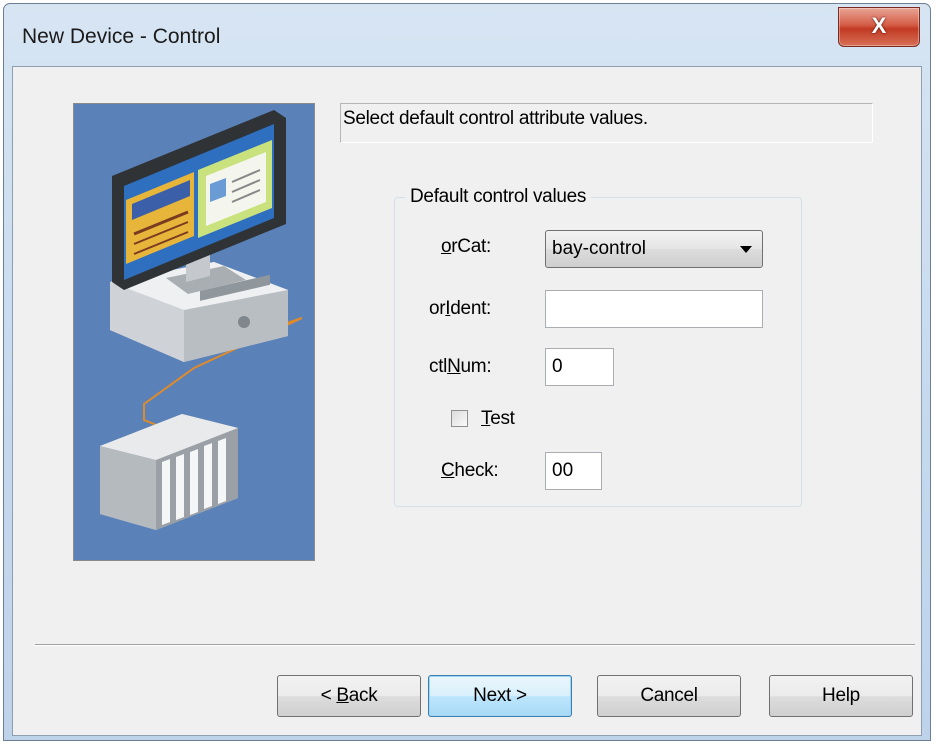 The width and height of the screenshot is (936, 746). What do you see at coordinates (466, 246) in the screenshot?
I see `orcat-label: orCat:` at bounding box center [466, 246].